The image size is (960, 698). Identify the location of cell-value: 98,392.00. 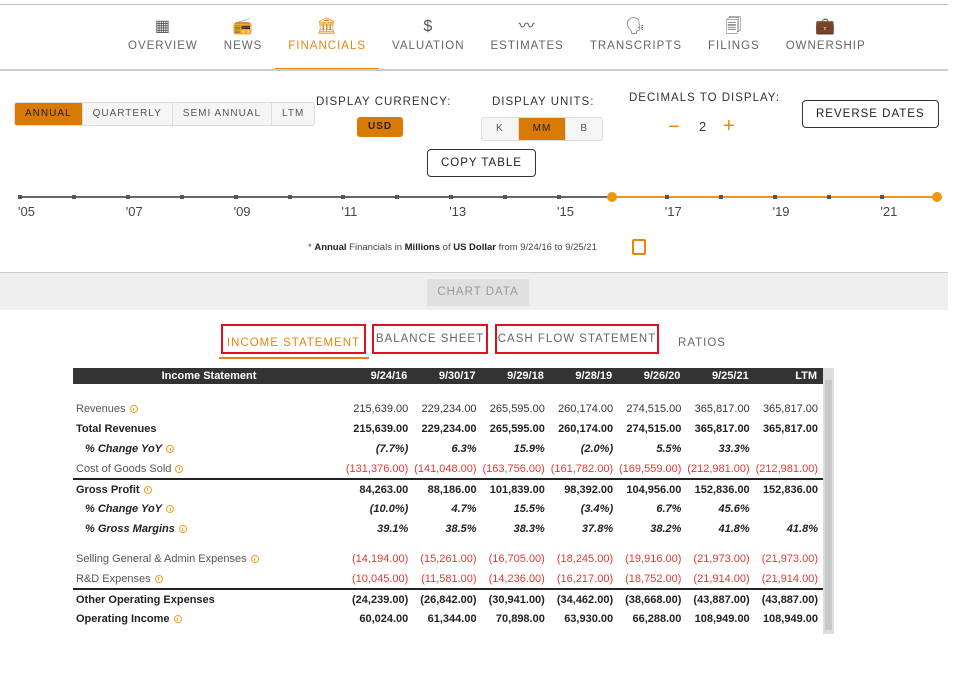
(584, 488).